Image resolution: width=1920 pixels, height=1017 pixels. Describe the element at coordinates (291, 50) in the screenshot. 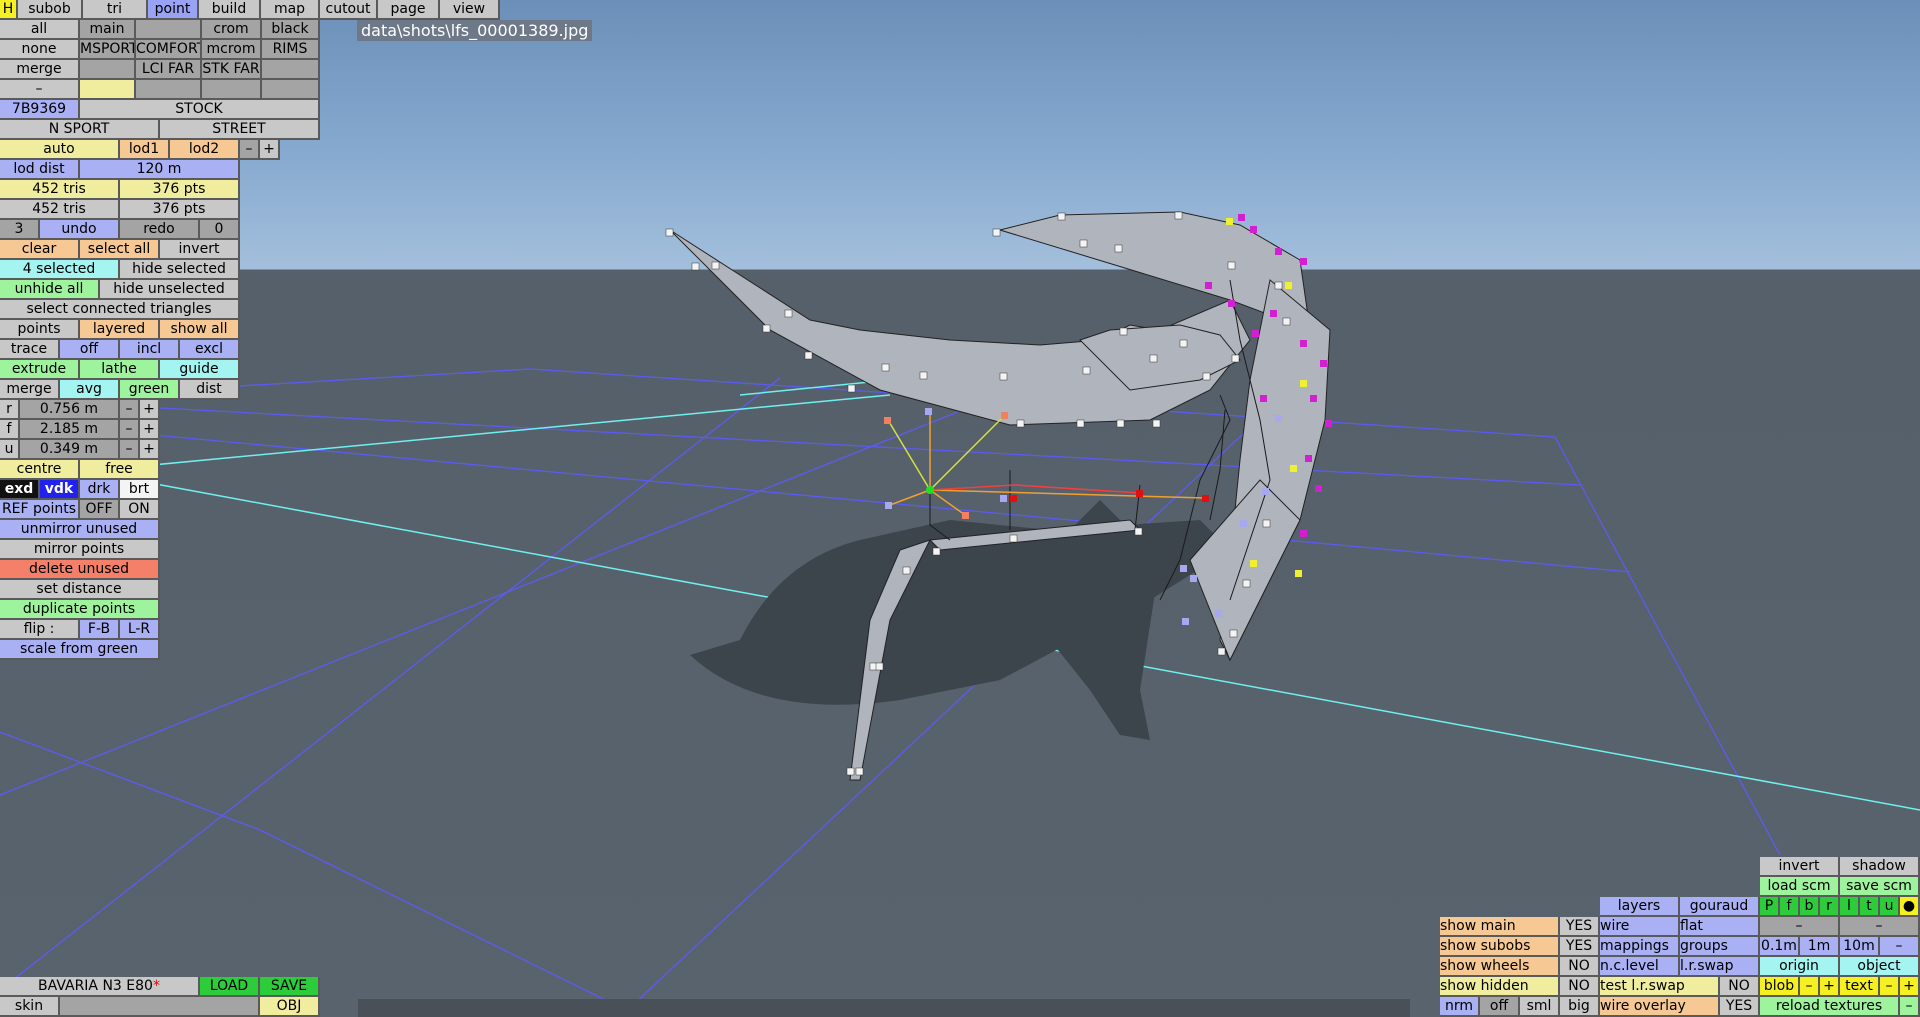

I see `subob-rims: RIMS` at that location.